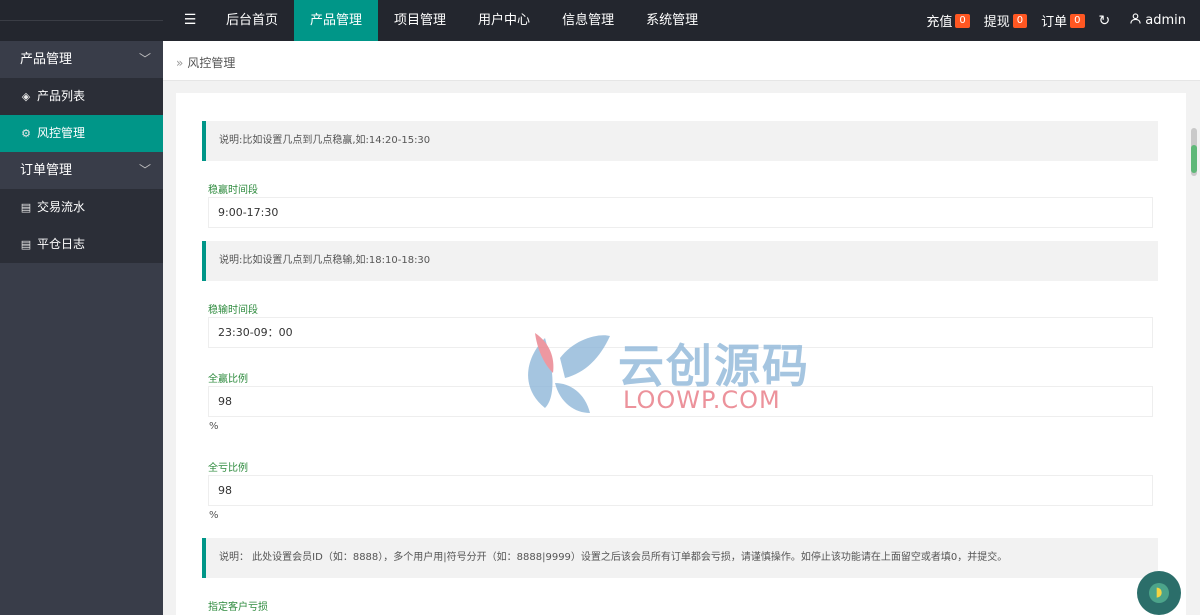 Image resolution: width=1200 pixels, height=615 pixels. What do you see at coordinates (214, 515) in the screenshot?
I see `lose-ratio-unit: %` at bounding box center [214, 515].